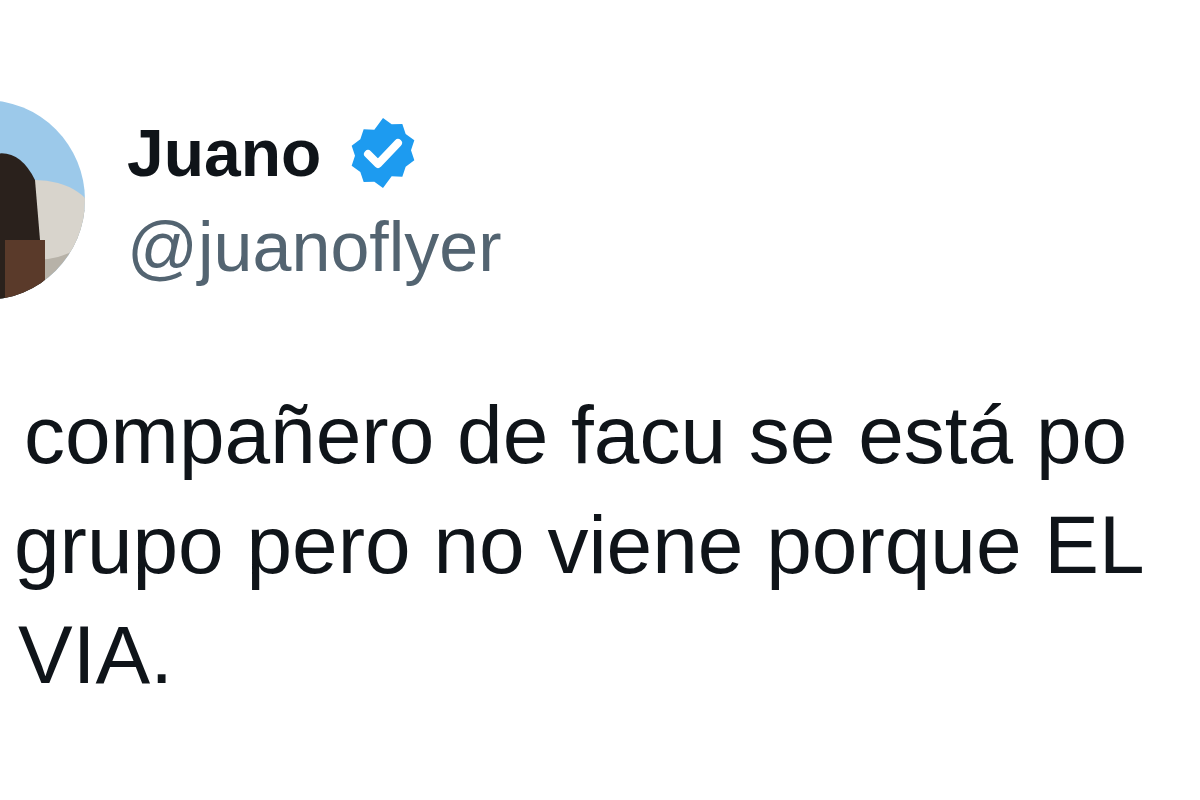 The image size is (1200, 800). What do you see at coordinates (95, 655) in the screenshot?
I see `tweet-text-line: VIA.` at bounding box center [95, 655].